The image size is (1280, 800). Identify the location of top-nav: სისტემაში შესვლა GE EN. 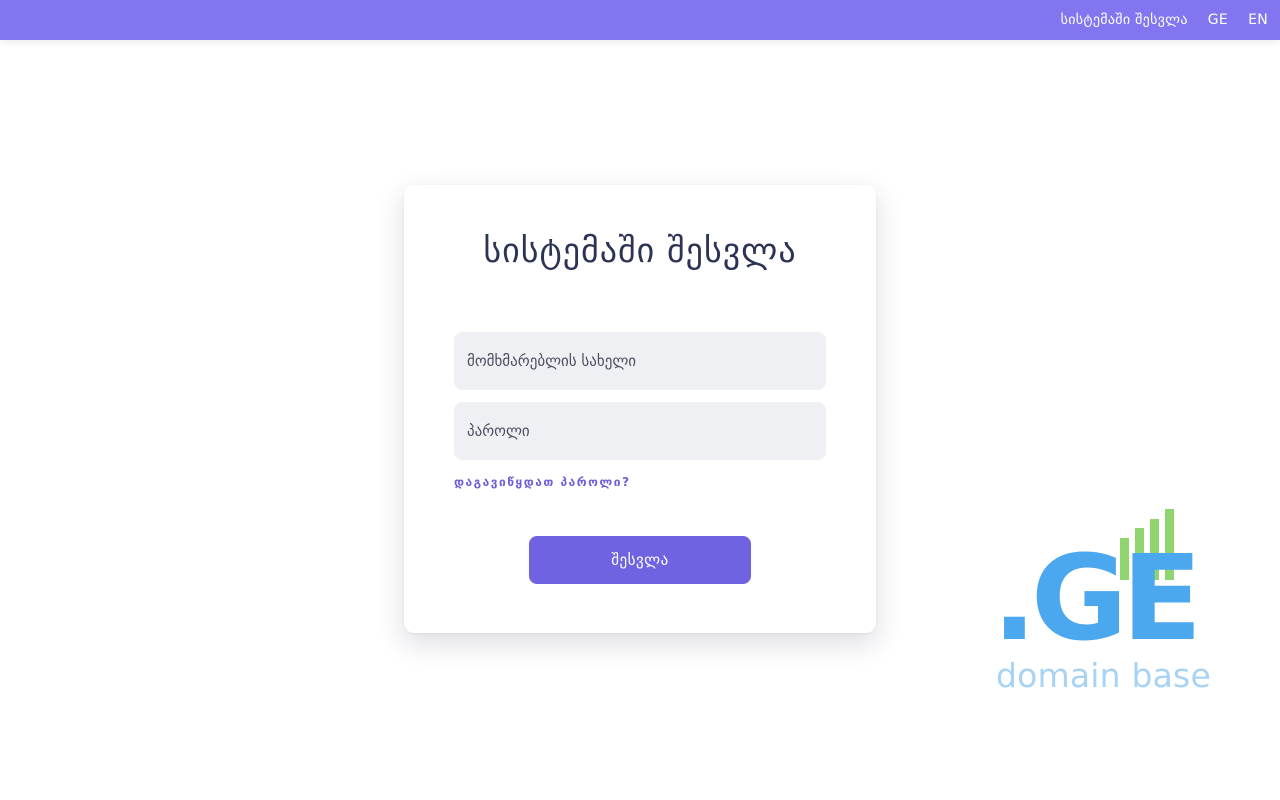
(1164, 20).